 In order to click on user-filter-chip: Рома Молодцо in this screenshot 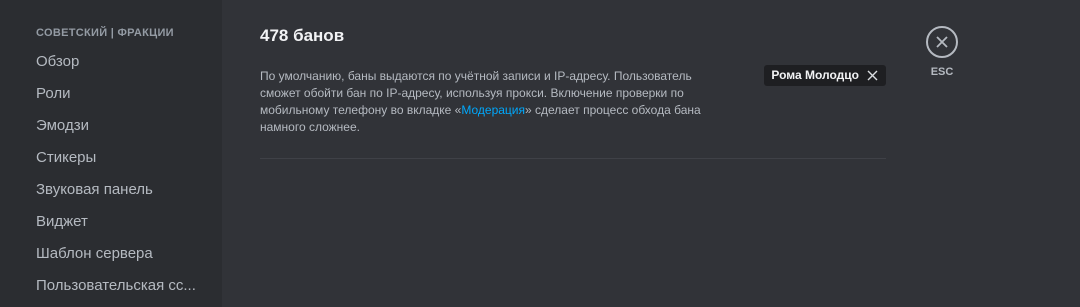, I will do `click(825, 75)`.